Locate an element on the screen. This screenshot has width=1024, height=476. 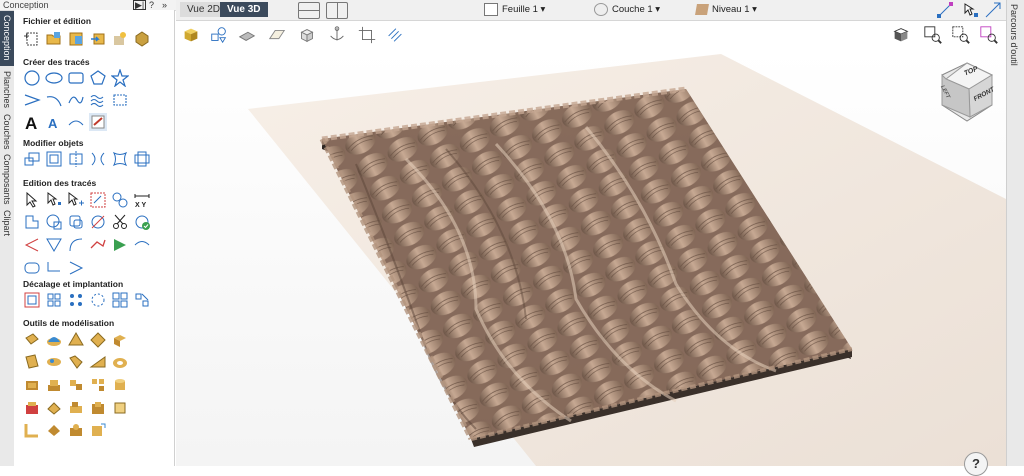
intersect-icon is located at coordinates (76, 222).